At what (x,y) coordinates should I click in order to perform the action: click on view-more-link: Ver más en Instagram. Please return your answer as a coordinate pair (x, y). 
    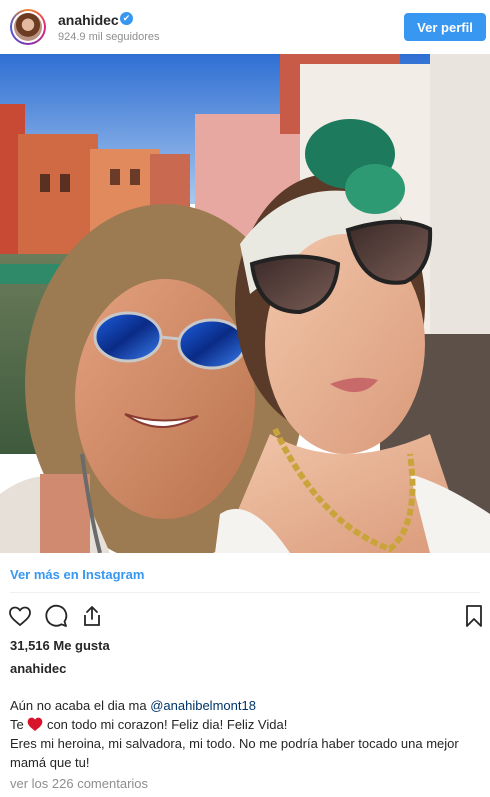
    Looking at the image, I should click on (77, 574).